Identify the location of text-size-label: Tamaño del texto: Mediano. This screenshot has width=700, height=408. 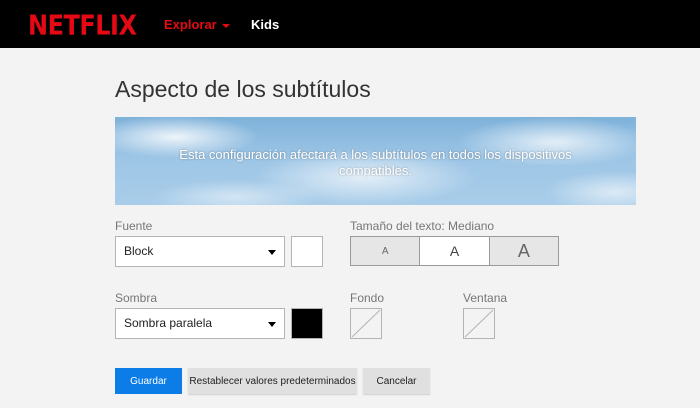
(422, 226).